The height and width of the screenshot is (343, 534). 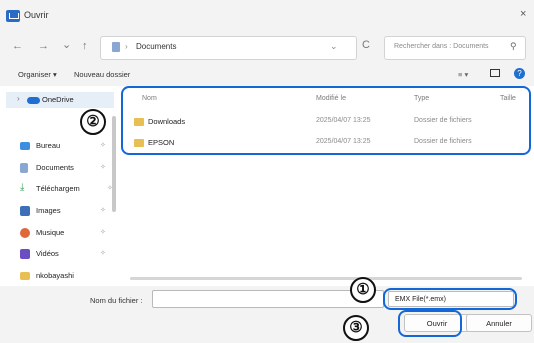 I want to click on forward-button: →, so click(x=43, y=46).